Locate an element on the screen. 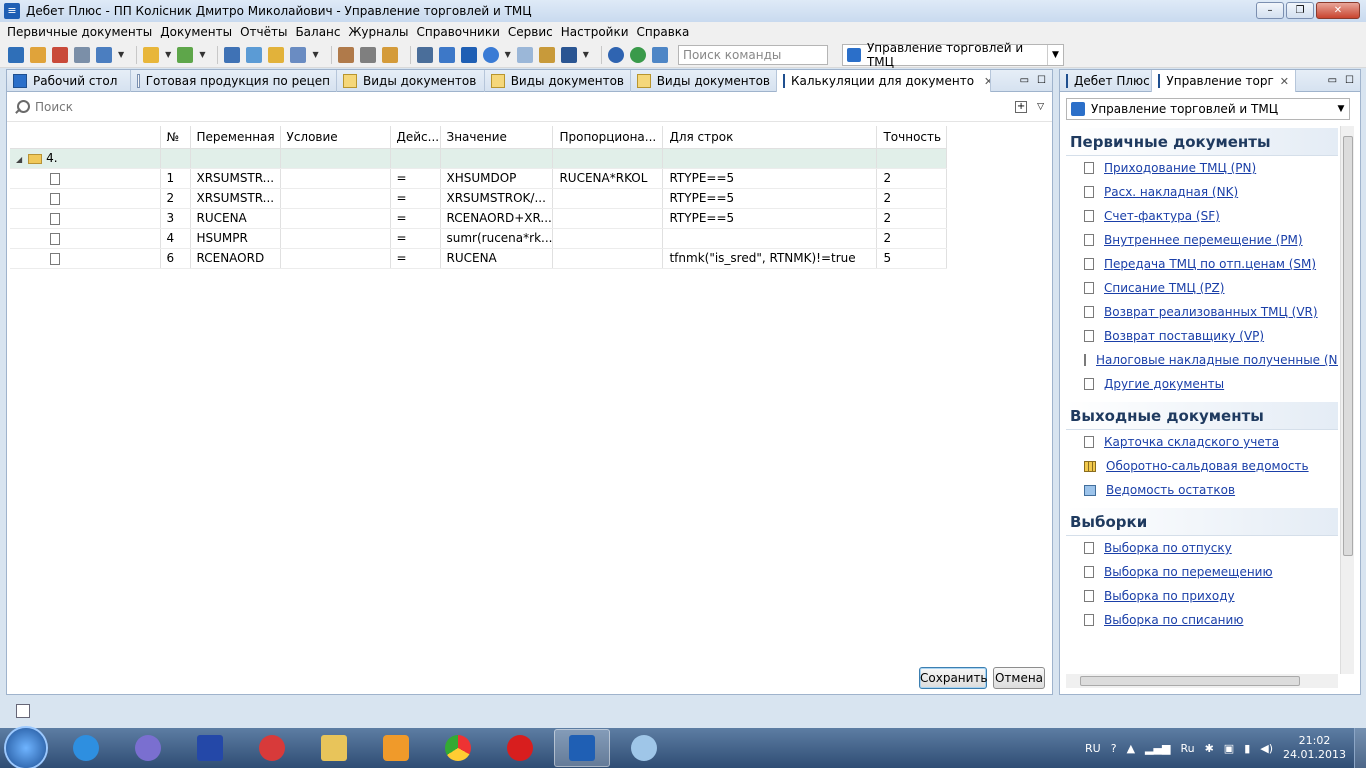 Image resolution: width=1366 pixels, height=768 pixels. save-button: Сохранить is located at coordinates (953, 678).